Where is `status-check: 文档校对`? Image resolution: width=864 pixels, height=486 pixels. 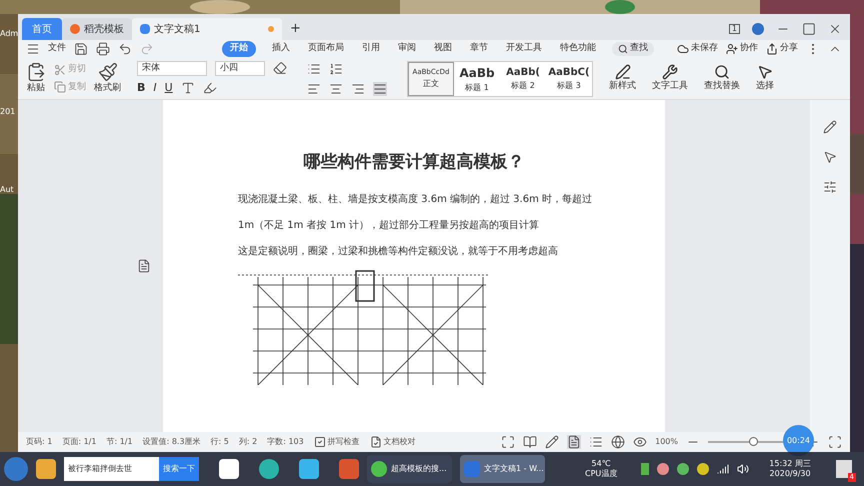
status-check: 文档校对 is located at coordinates (393, 442).